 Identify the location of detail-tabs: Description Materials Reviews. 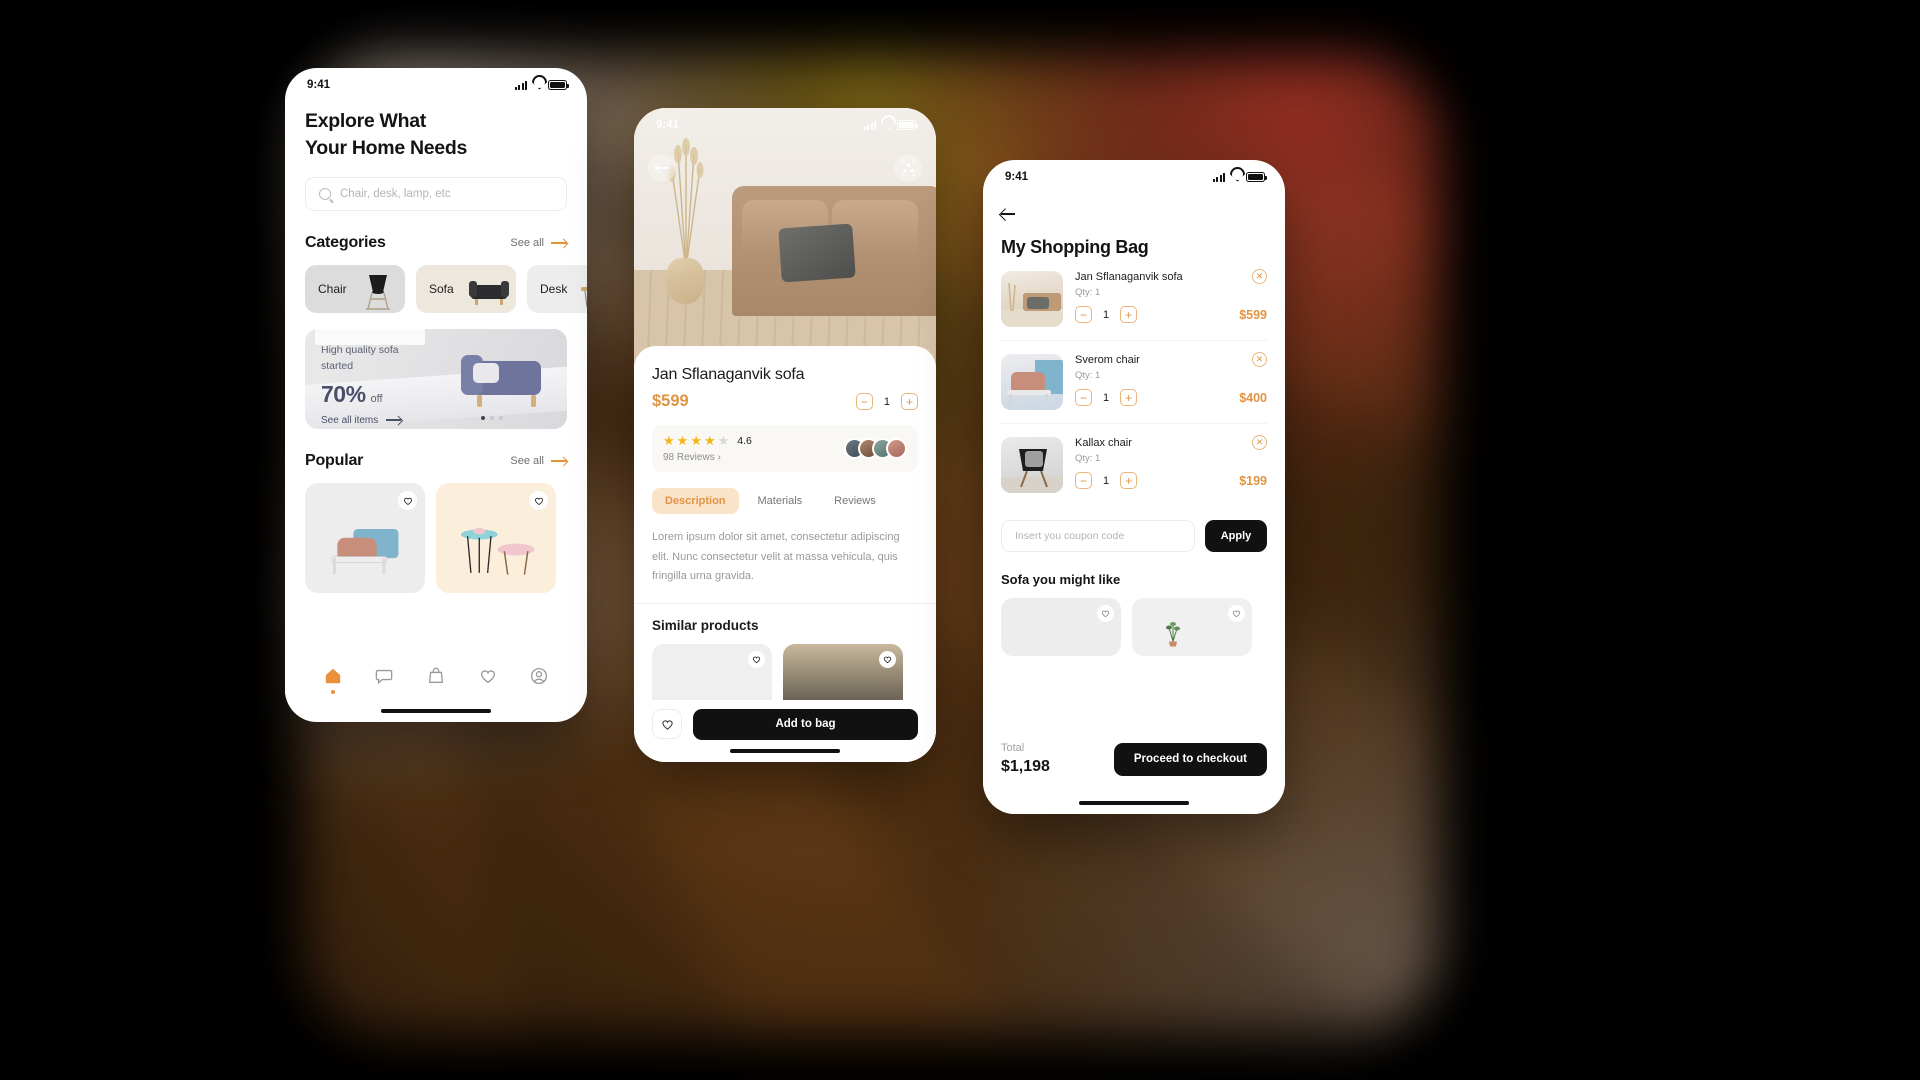
(785, 501).